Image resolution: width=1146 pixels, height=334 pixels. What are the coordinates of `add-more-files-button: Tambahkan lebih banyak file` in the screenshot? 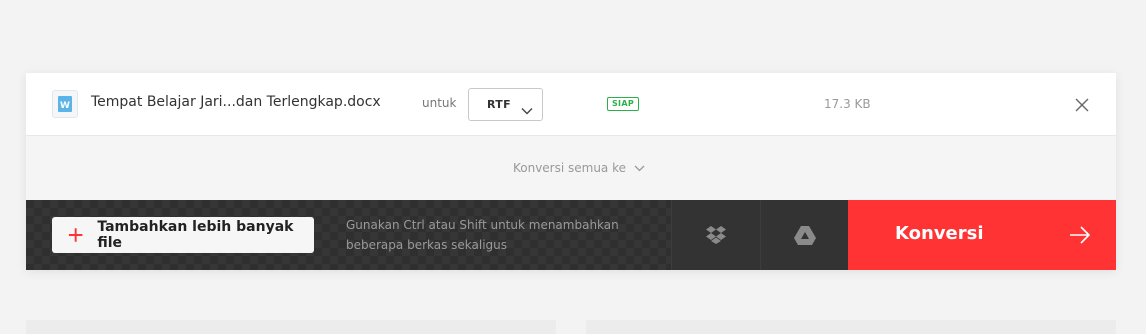 It's located at (183, 235).